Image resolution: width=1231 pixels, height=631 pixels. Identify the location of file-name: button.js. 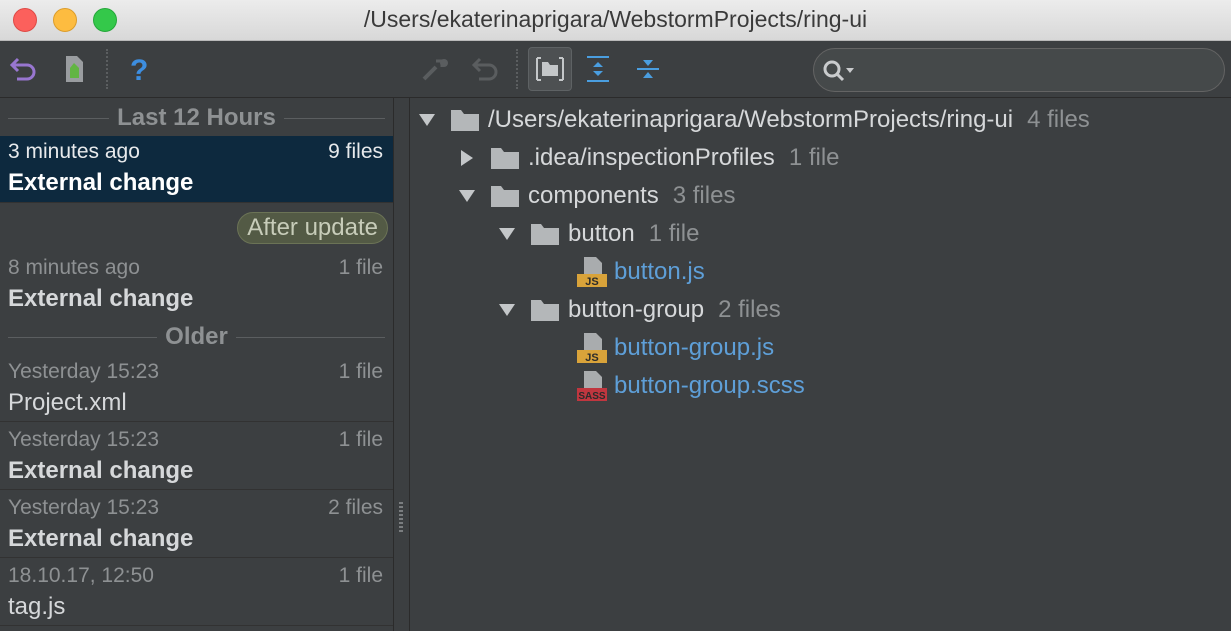
(659, 271).